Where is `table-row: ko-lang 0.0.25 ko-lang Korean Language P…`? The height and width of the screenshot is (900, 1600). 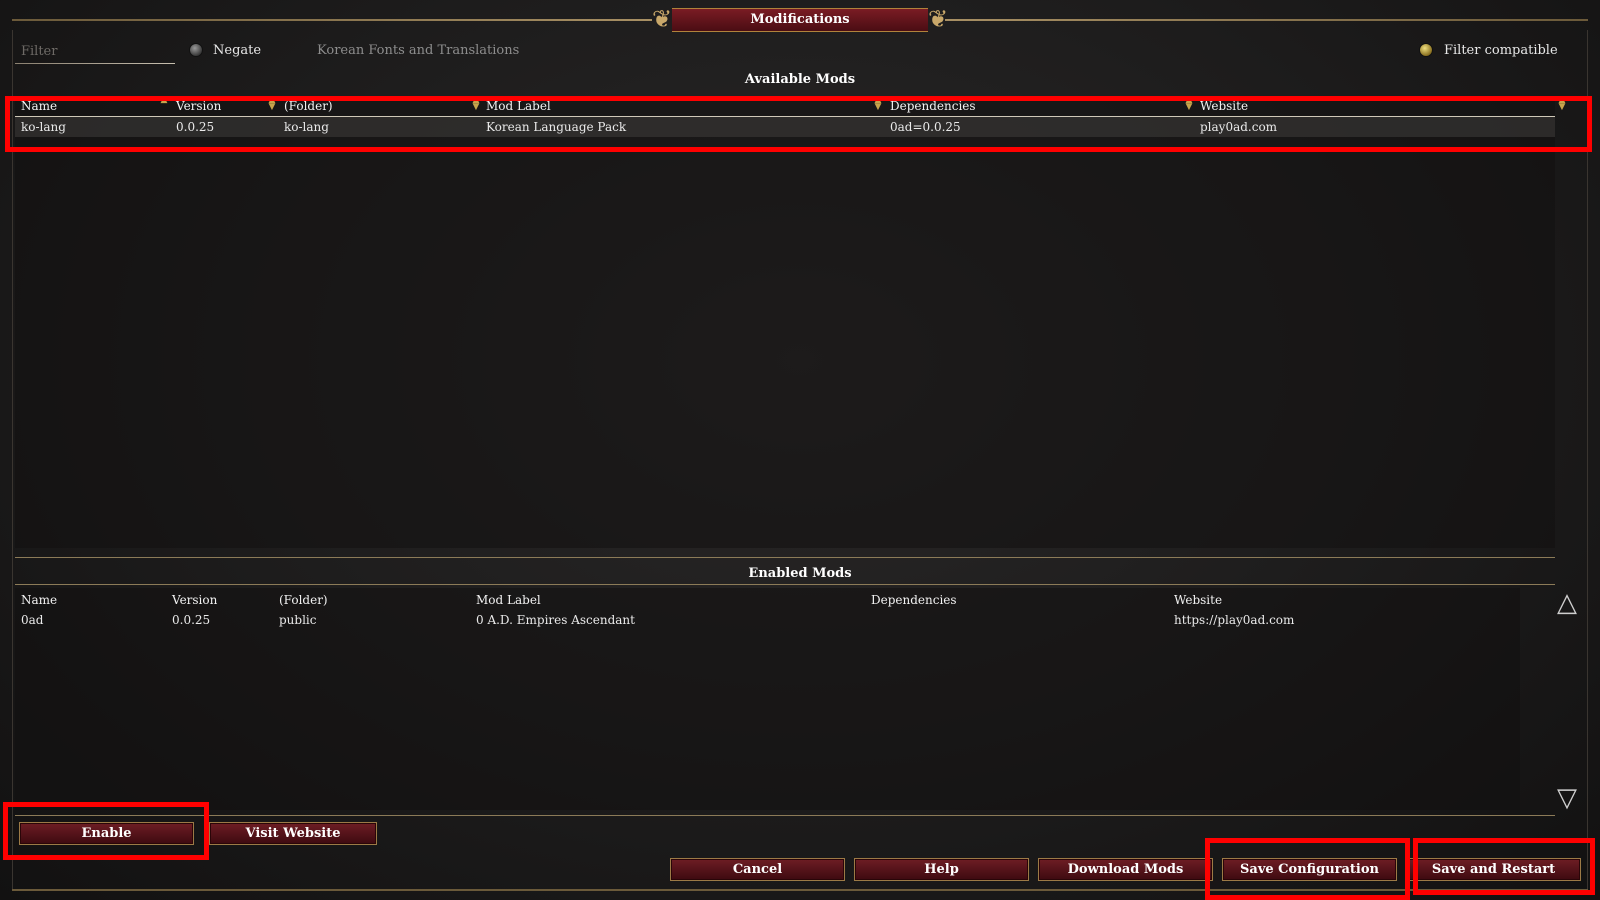 table-row: ko-lang 0.0.25 ko-lang Korean Language P… is located at coordinates (785, 127).